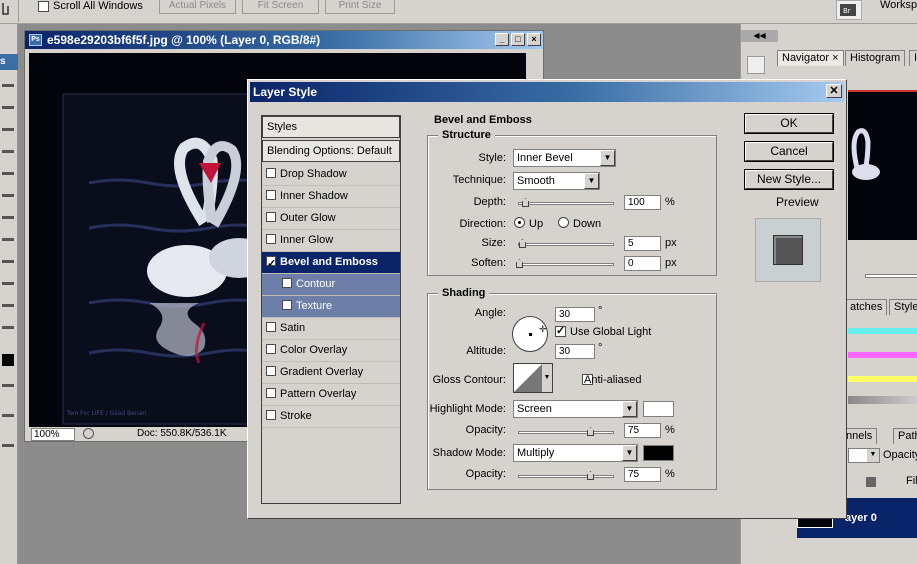  I want to click on marquee-tool-icon, so click(8, 107).